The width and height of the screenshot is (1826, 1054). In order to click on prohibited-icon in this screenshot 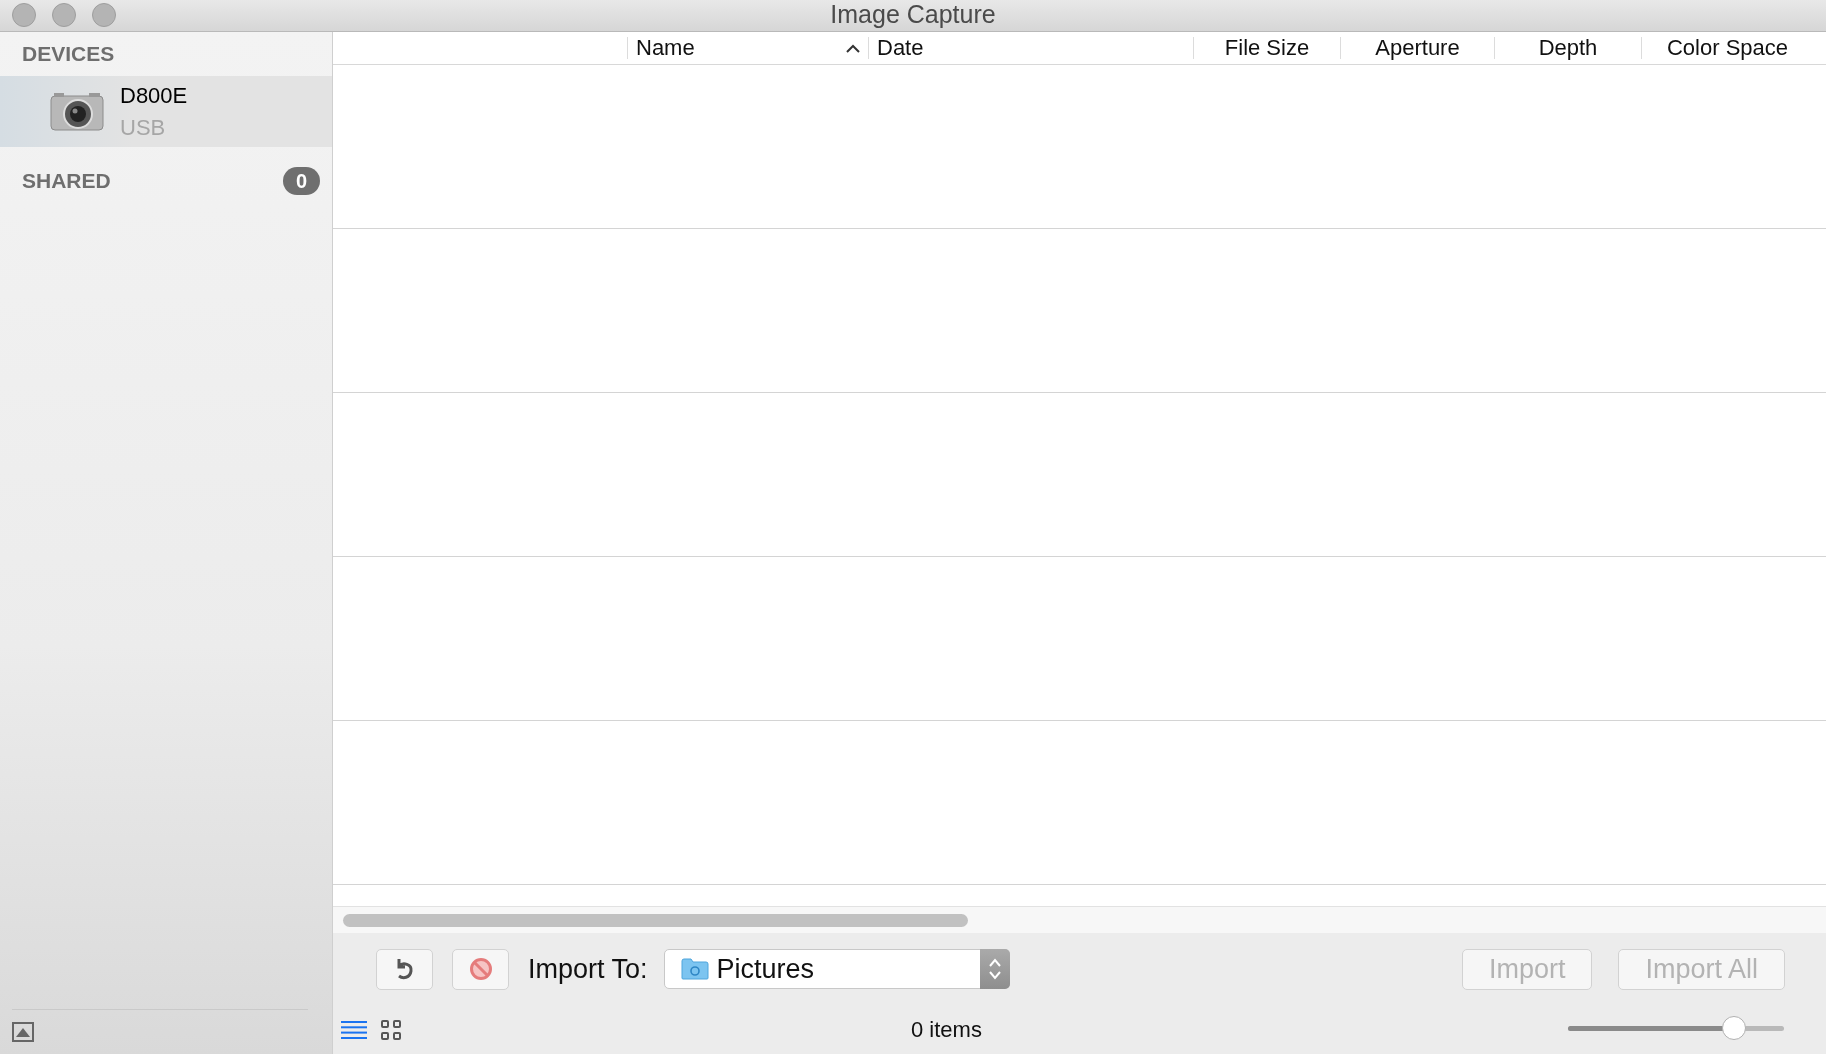, I will do `click(480, 969)`.